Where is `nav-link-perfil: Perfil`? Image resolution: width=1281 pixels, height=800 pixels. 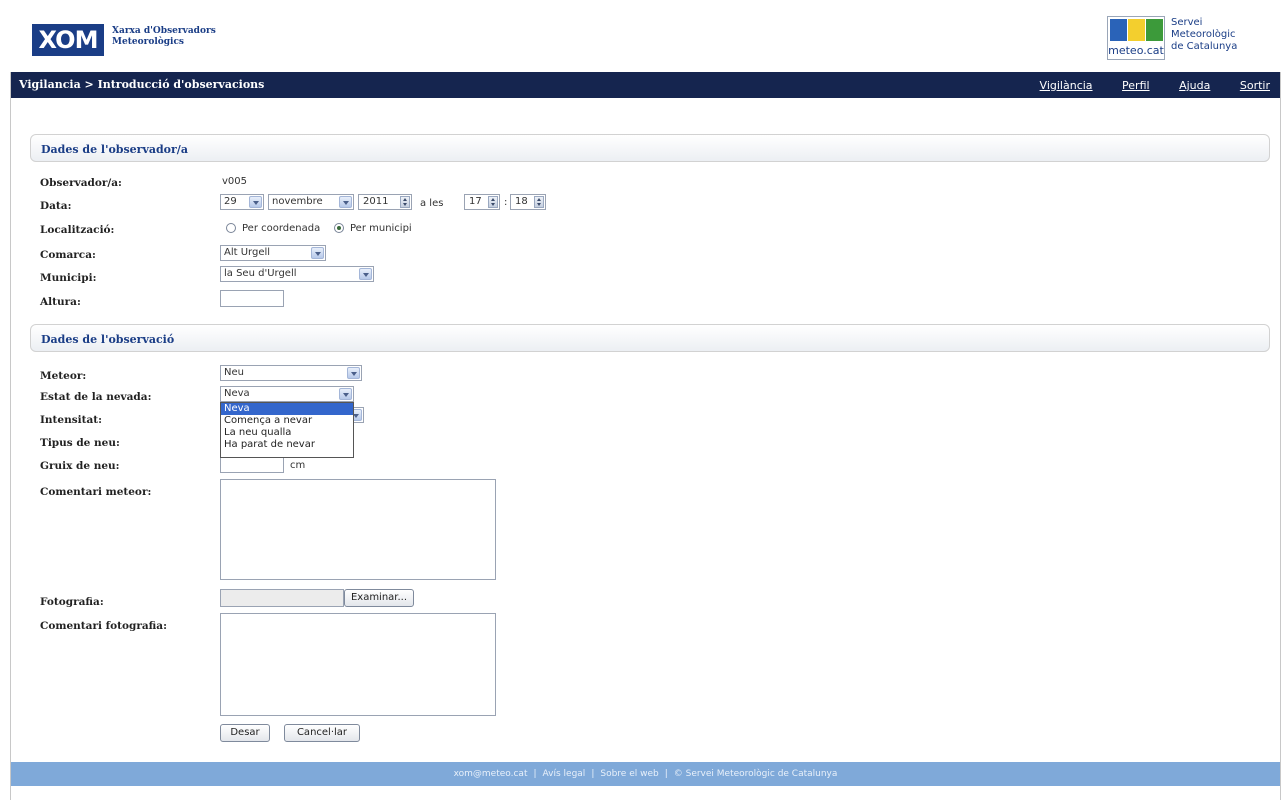
nav-link-perfil: Perfil is located at coordinates (1136, 85).